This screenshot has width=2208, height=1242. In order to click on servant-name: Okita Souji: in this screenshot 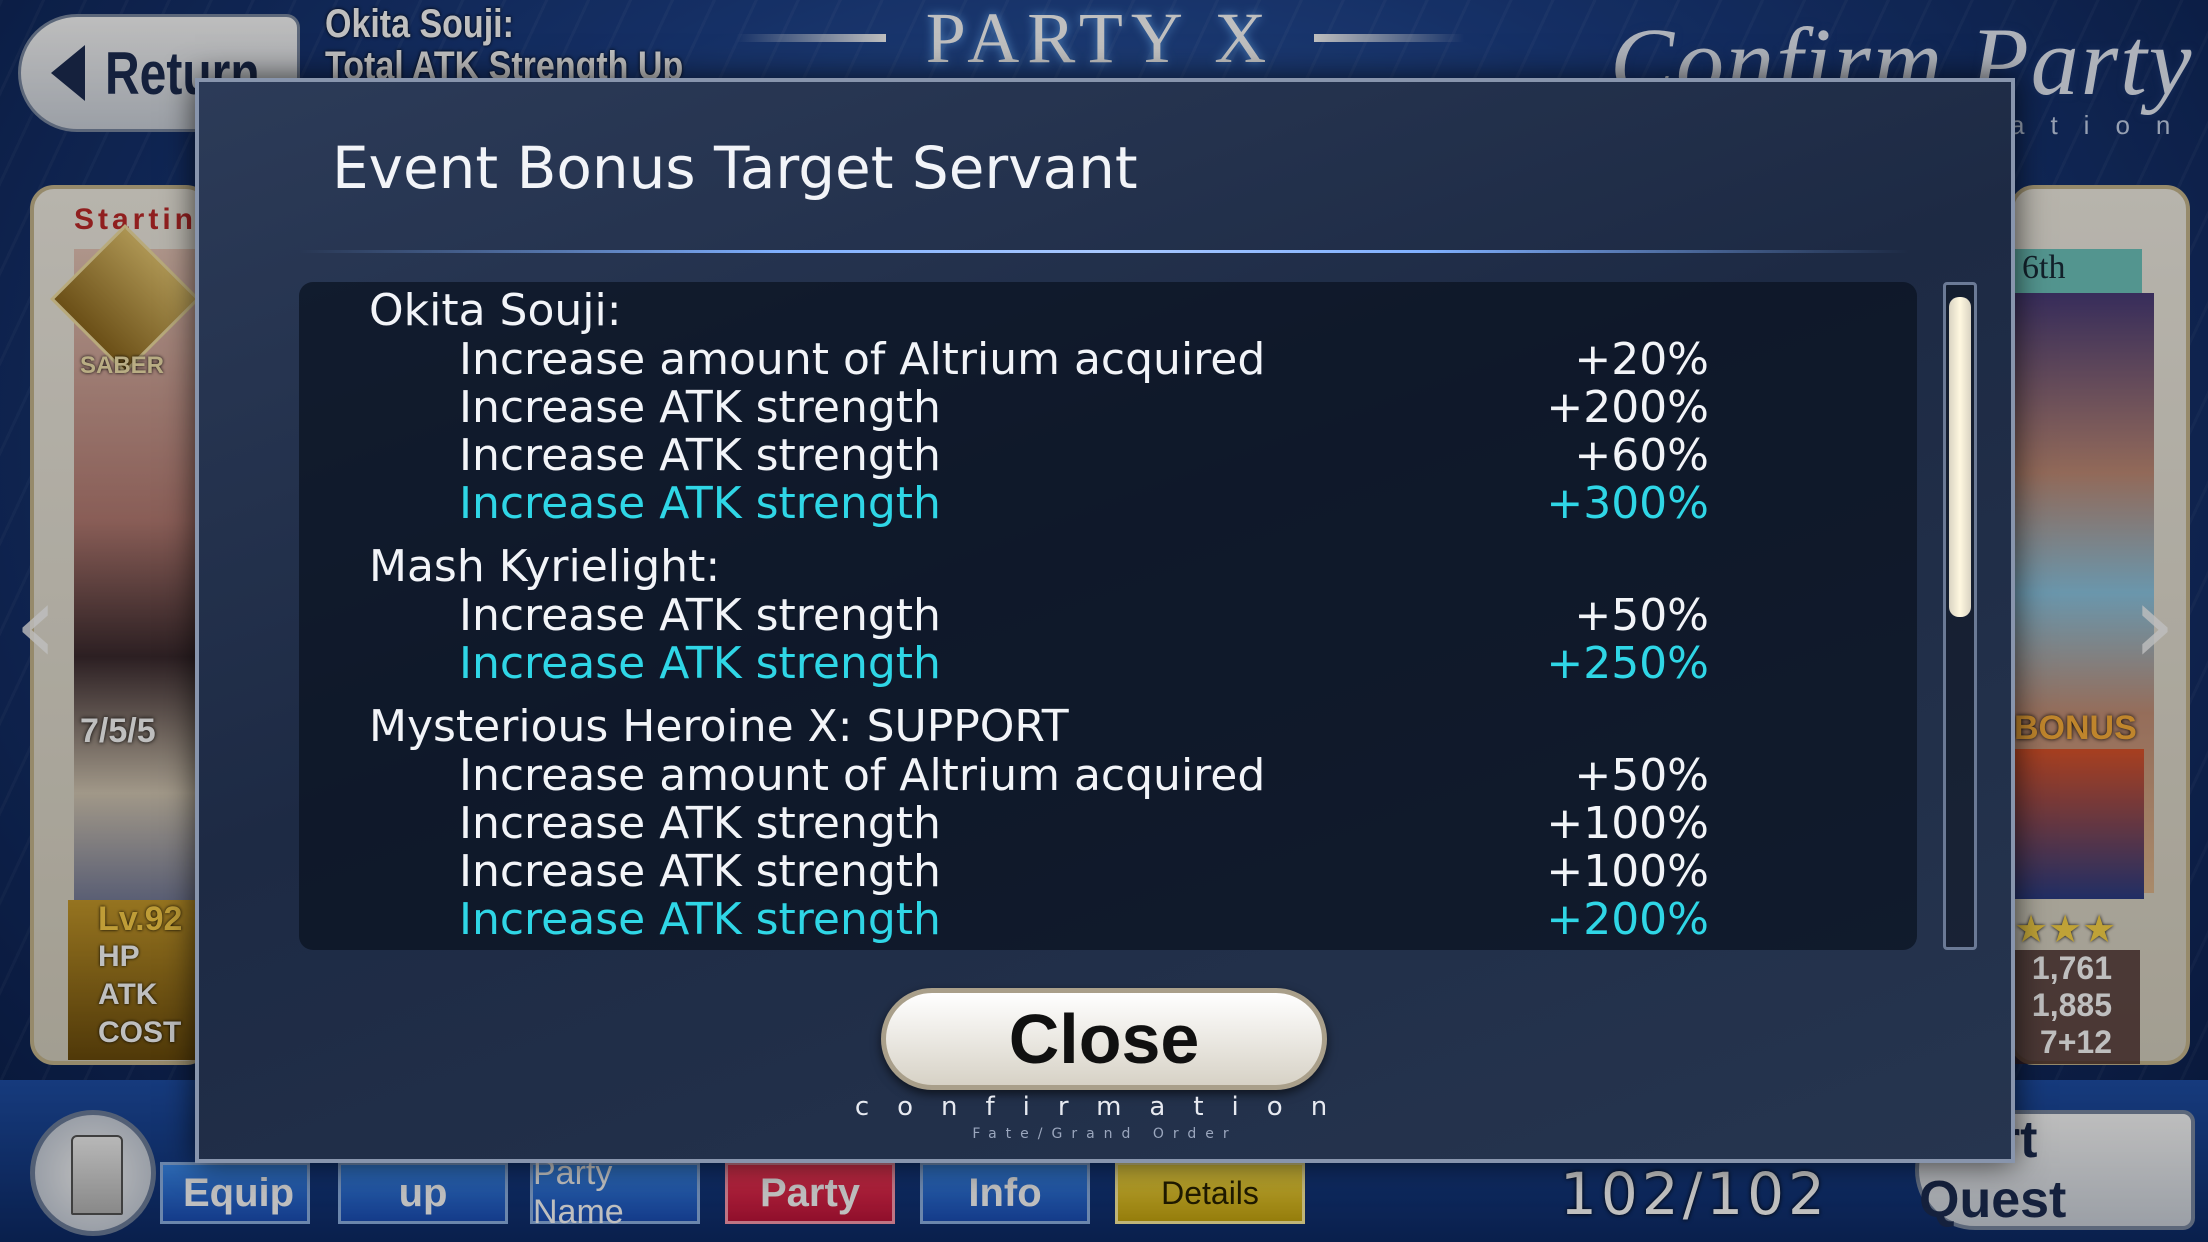, I will do `click(495, 310)`.